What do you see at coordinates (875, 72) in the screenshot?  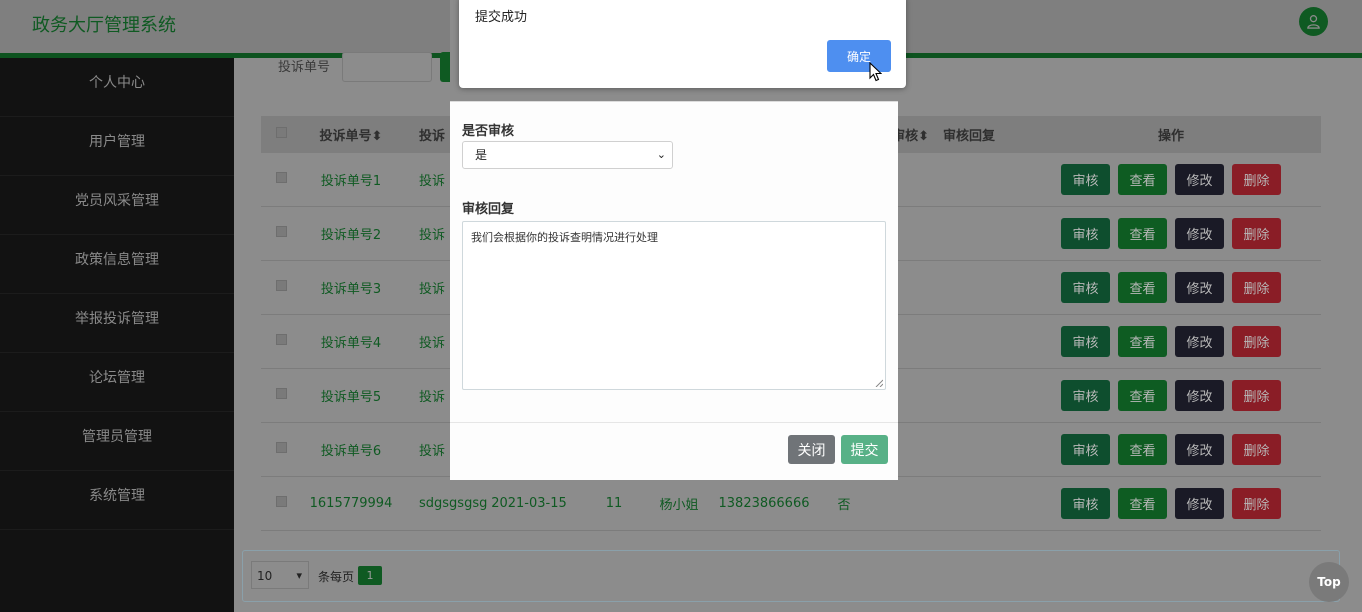 I see `mouse-cursor-icon` at bounding box center [875, 72].